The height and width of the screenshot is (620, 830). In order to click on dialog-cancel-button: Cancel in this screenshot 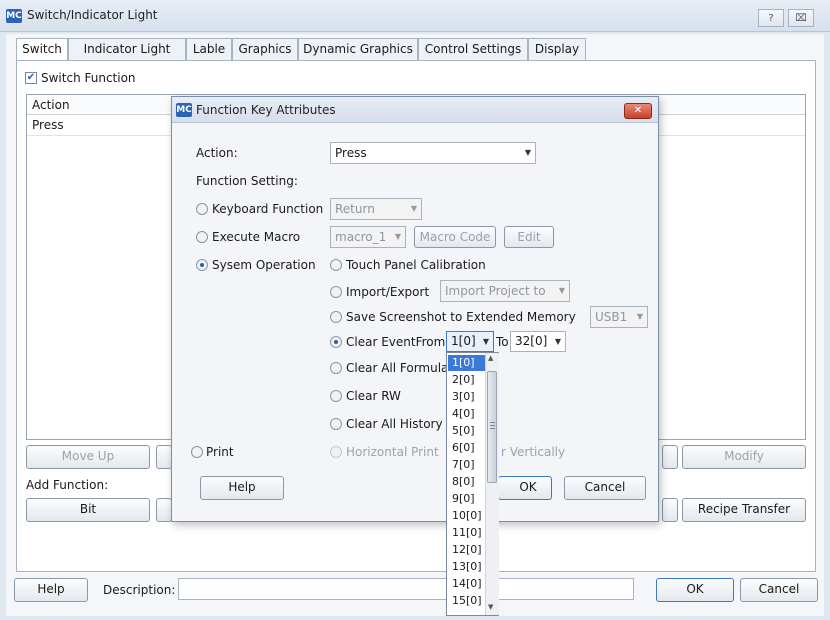, I will do `click(605, 488)`.